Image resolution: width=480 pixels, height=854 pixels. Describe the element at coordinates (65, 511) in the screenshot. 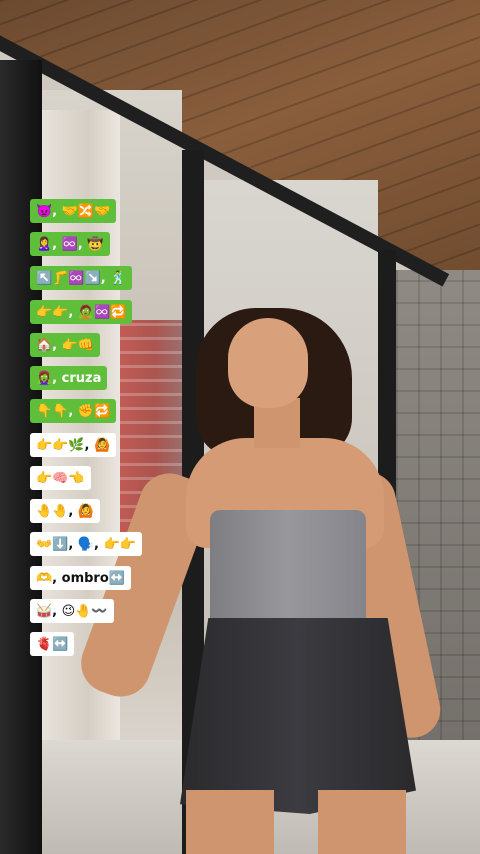

I see `caption-step-10: 🤚🤚, 🙆` at that location.